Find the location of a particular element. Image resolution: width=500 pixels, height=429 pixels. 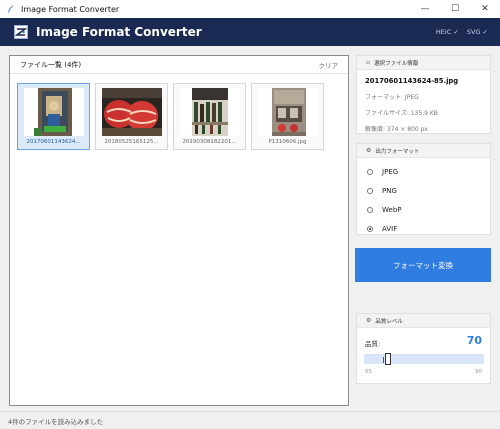

file-thumbnail: P1310606.jpg is located at coordinates (287, 116).